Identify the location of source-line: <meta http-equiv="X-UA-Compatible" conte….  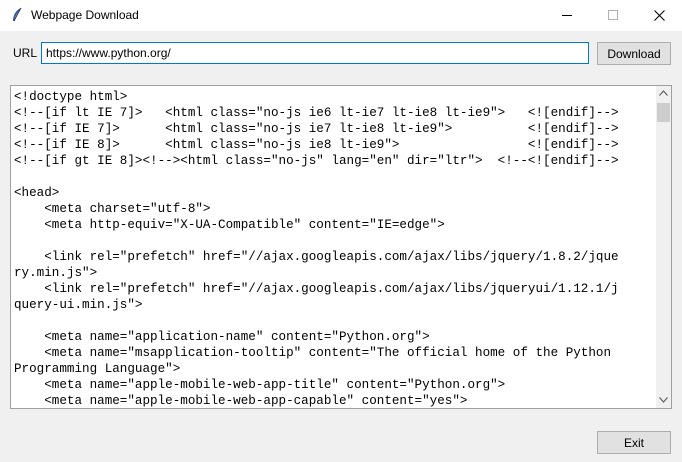
(229, 225).